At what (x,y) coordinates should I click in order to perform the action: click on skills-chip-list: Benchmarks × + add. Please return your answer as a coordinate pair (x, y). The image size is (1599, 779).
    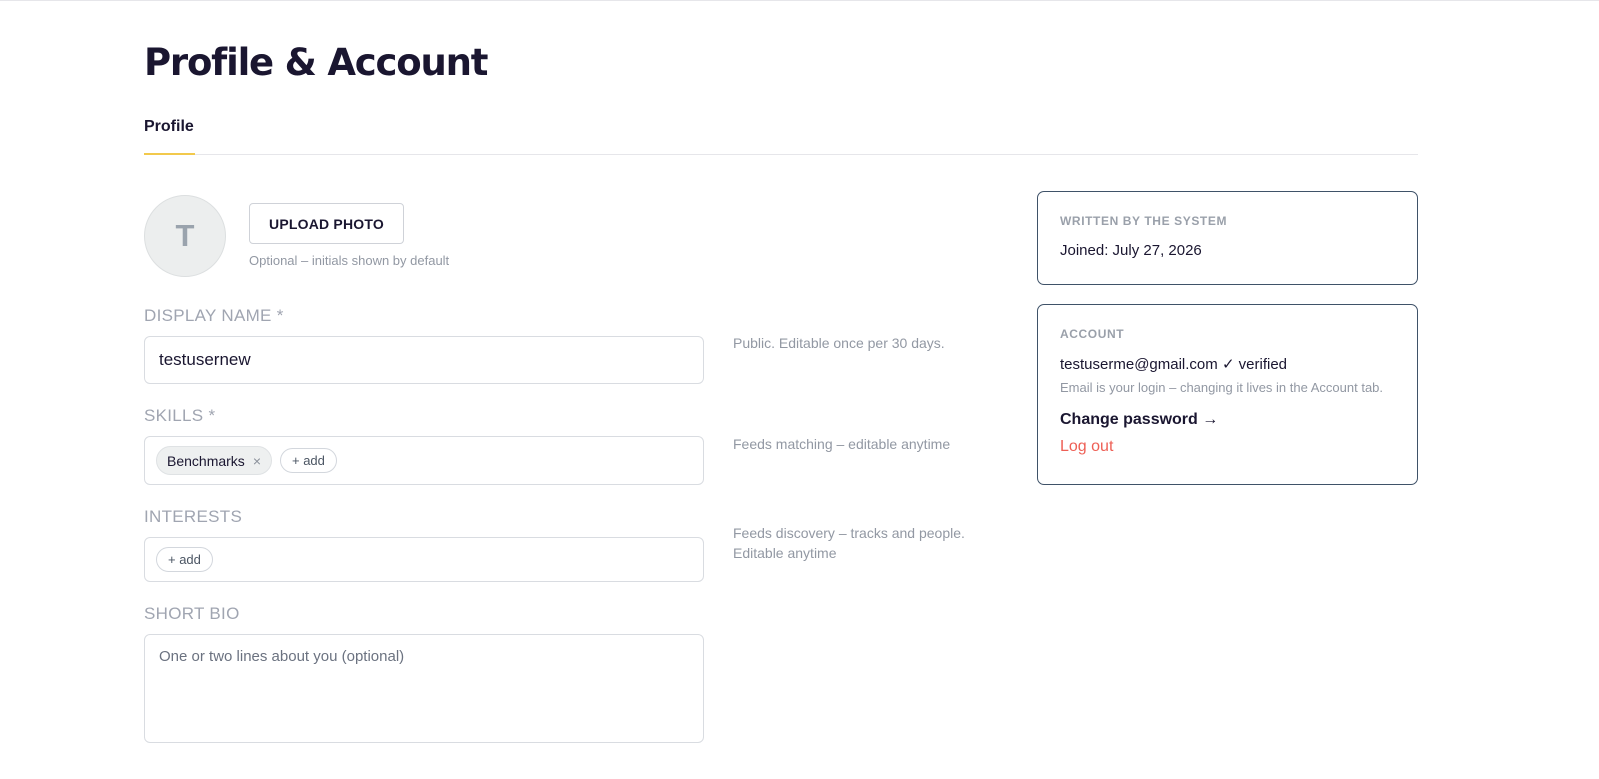
    Looking at the image, I should click on (424, 460).